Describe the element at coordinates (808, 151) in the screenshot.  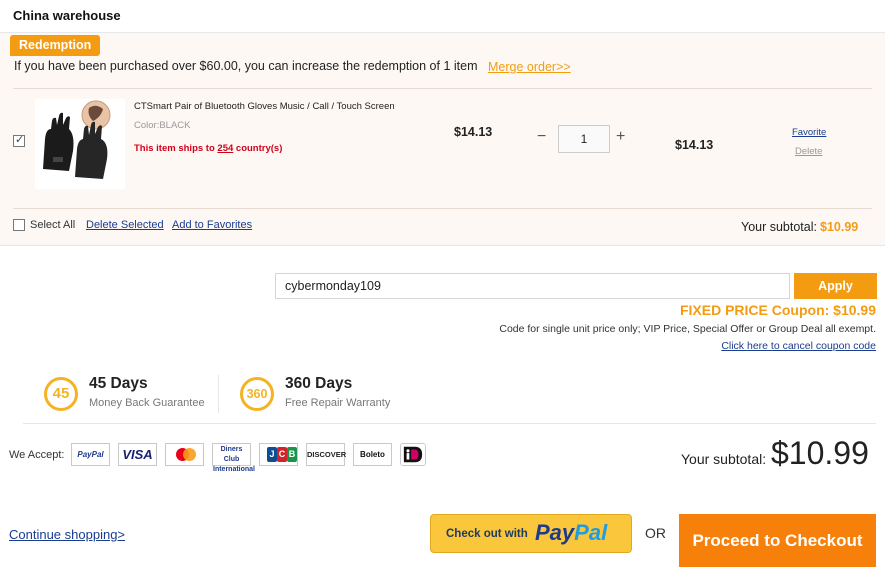
I see `delete-link: Delete` at that location.